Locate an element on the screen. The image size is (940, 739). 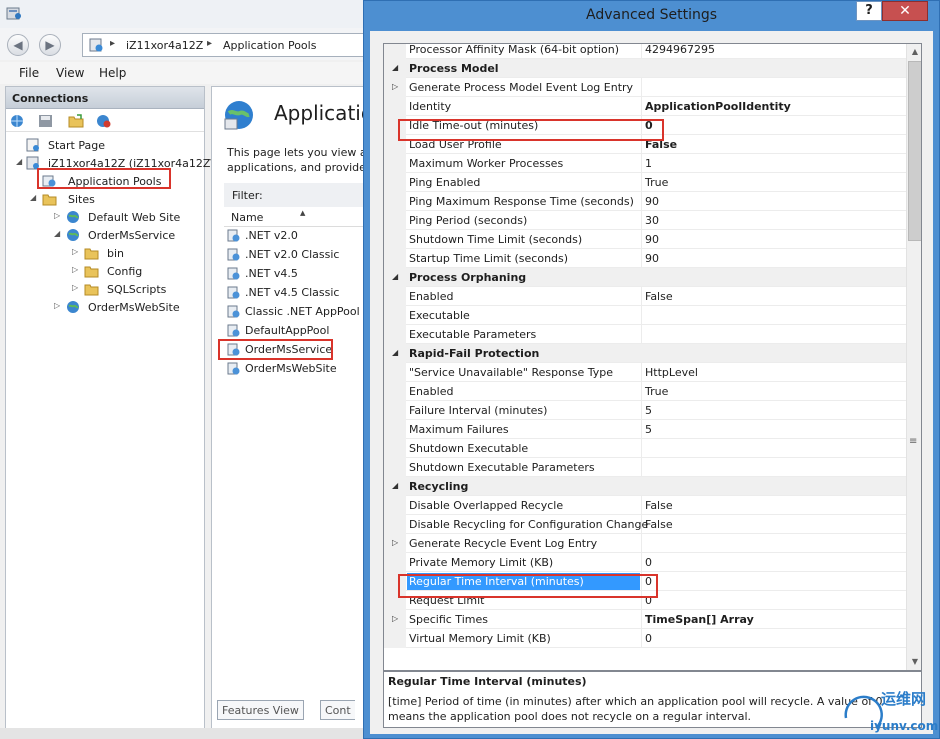
property-row: Maximum Worker Processes 1 is located at coordinates (645, 163).